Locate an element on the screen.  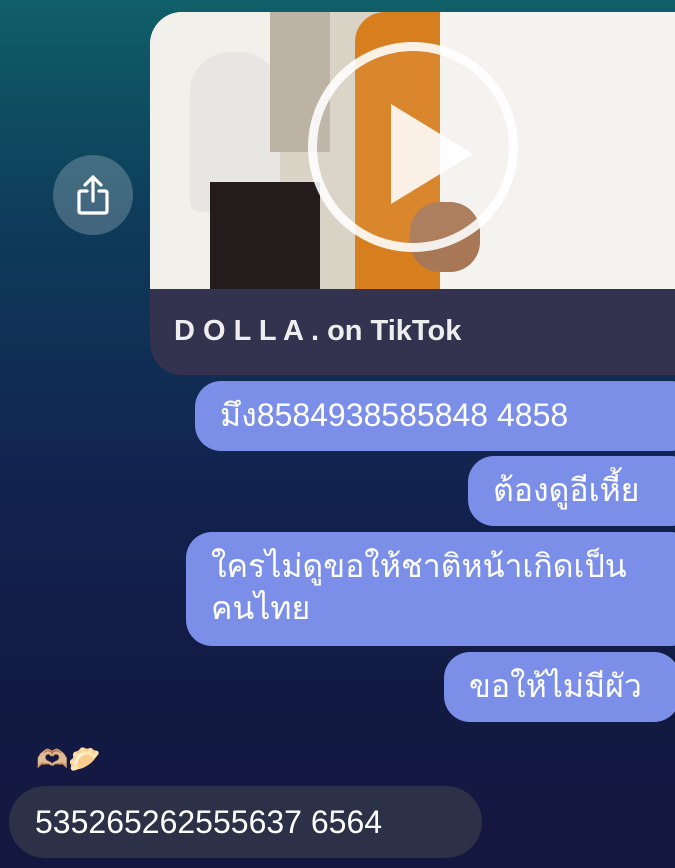
play-button is located at coordinates (413, 147).